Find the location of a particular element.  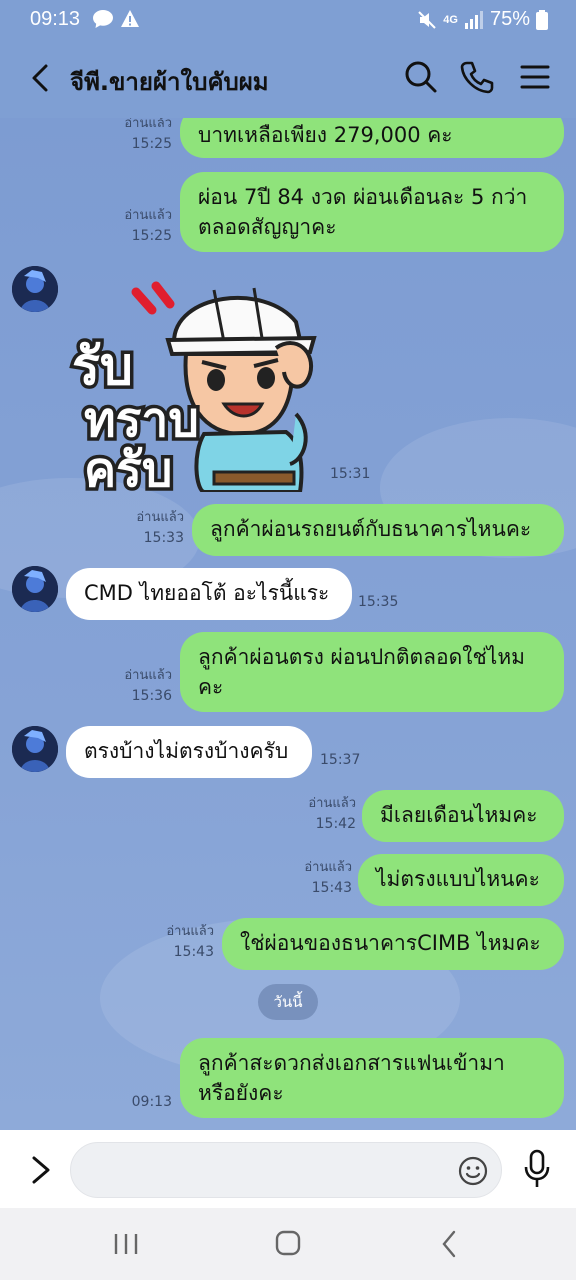

message-meta: 09:13 is located at coordinates (141, 1102).